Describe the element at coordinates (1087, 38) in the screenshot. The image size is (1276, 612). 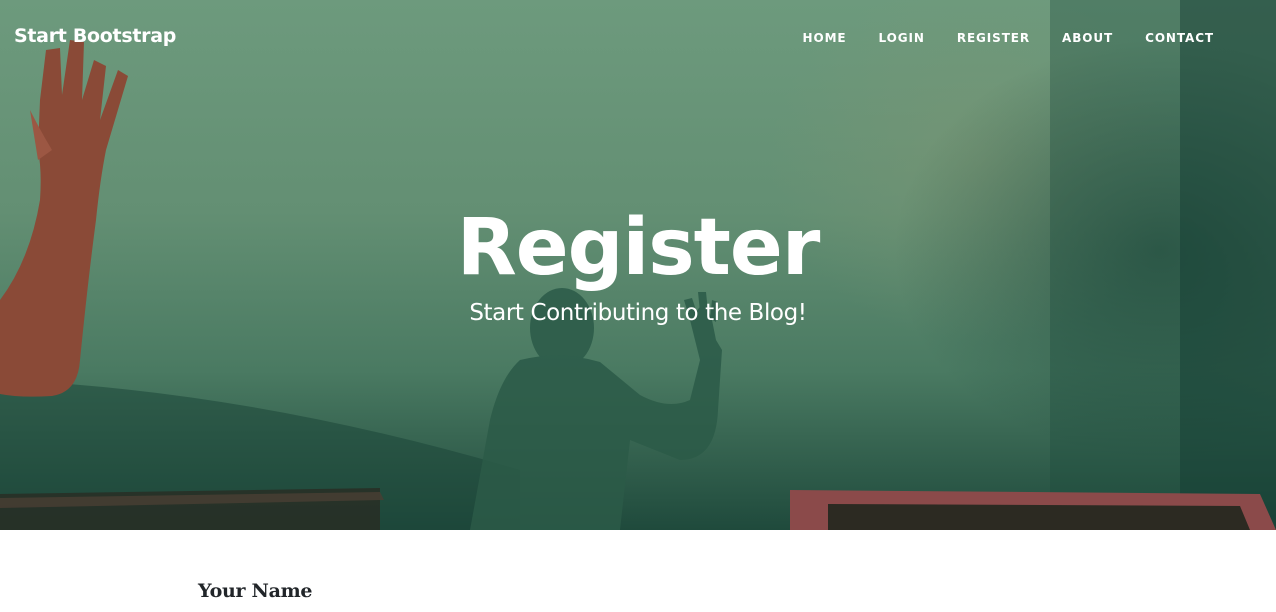
I see `nav-link-about: ABOUT` at that location.